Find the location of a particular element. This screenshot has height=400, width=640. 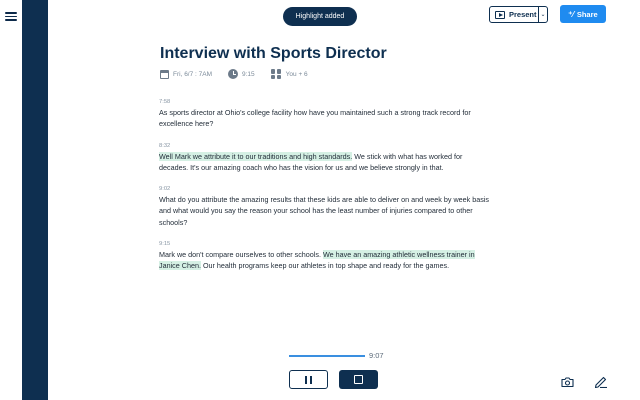

share-label: Share is located at coordinates (587, 14).